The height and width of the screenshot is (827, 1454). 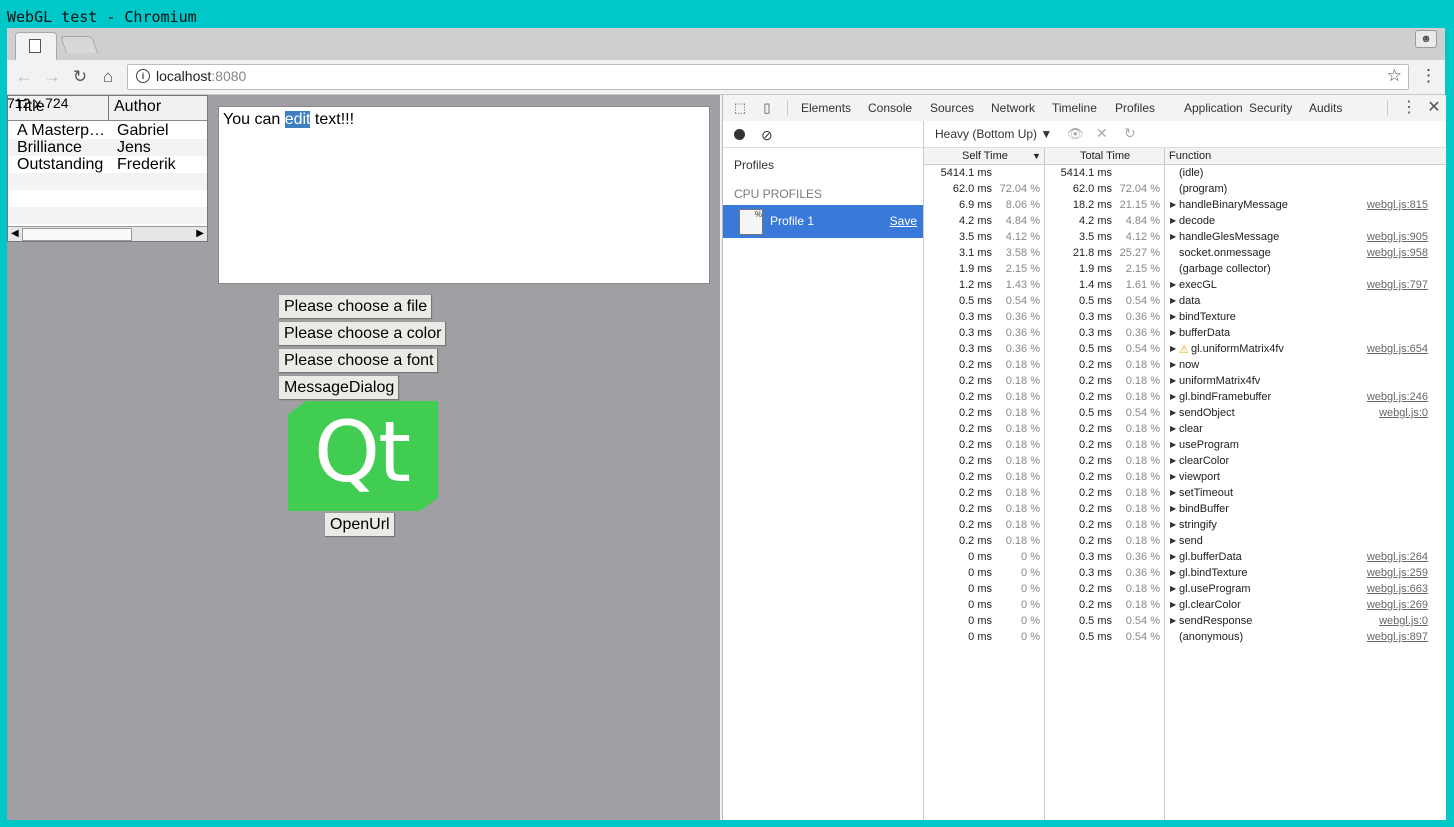 What do you see at coordinates (1130, 133) in the screenshot?
I see `restore-icon: ↻` at bounding box center [1130, 133].